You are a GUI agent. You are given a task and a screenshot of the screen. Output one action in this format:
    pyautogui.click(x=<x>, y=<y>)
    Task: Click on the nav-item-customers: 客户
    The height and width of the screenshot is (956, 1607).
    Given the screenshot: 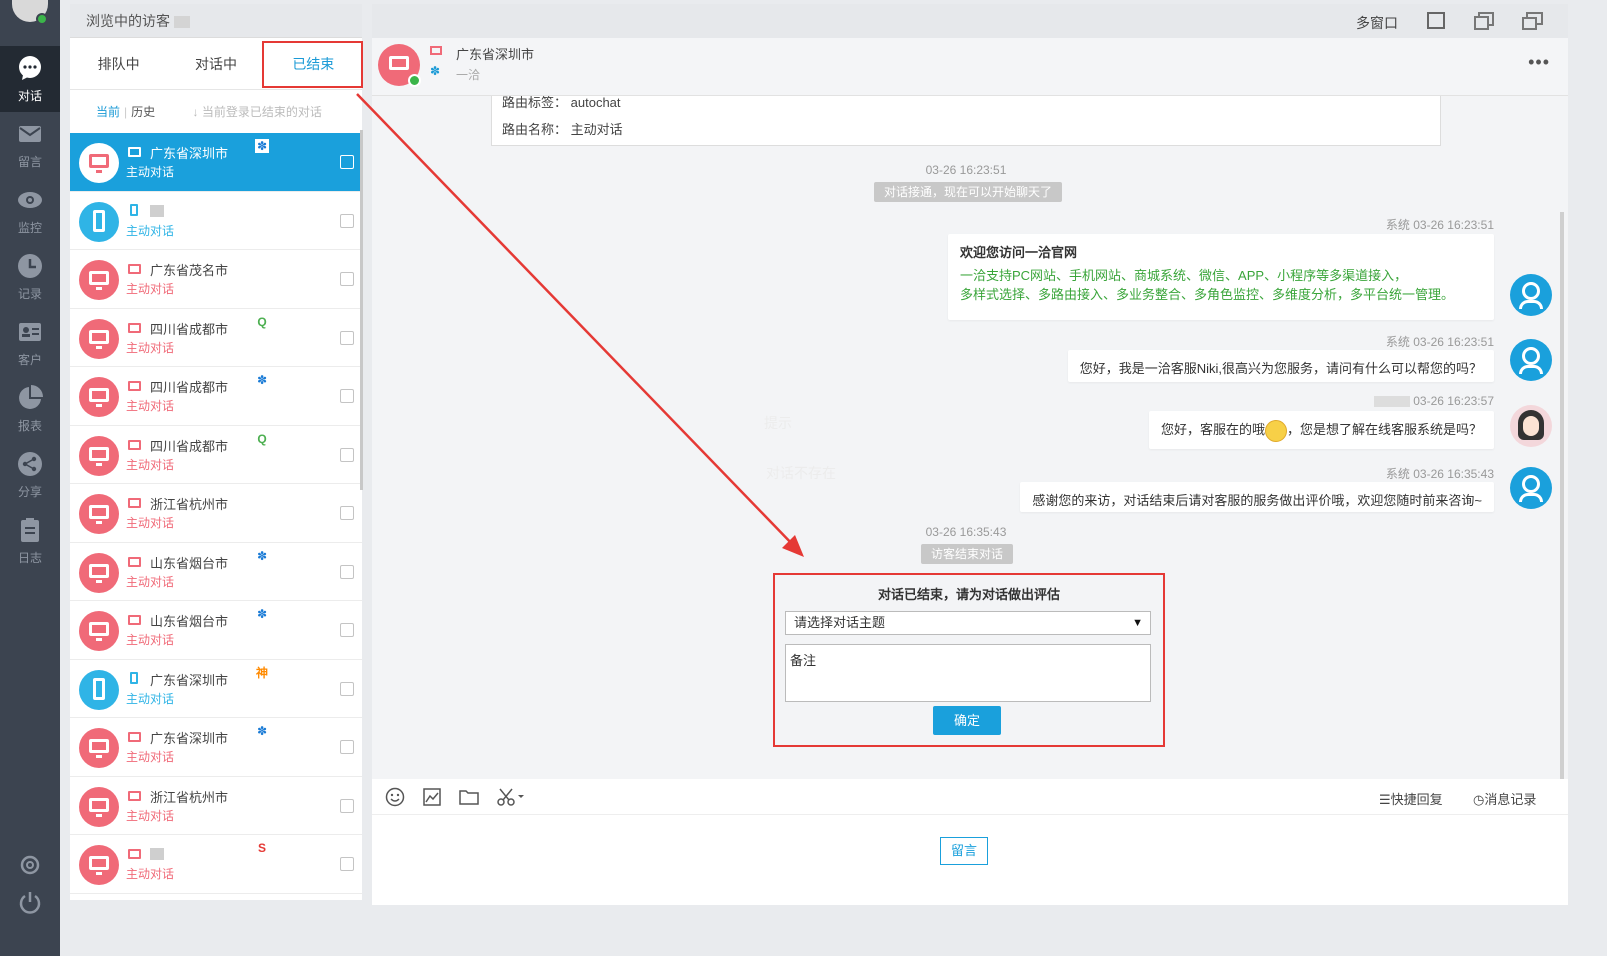 What is the action you would take?
    pyautogui.click(x=30, y=343)
    